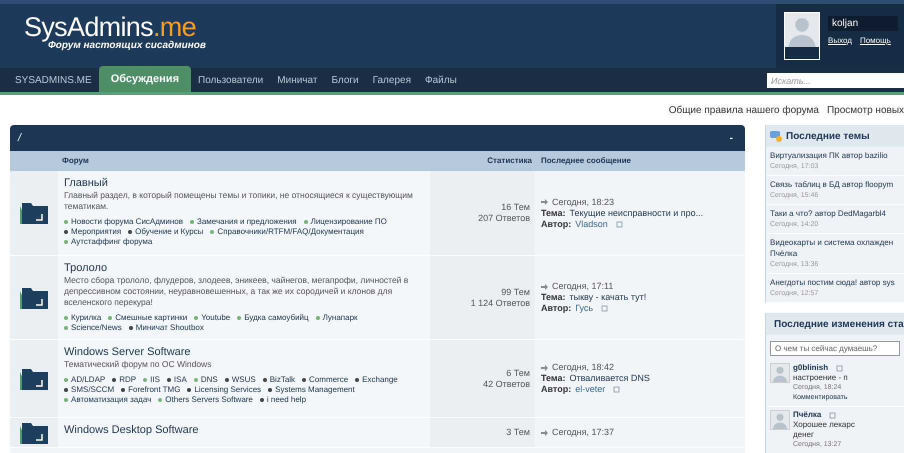  Describe the element at coordinates (345, 80) in the screenshot. I see `nav-tab: Блоги` at that location.